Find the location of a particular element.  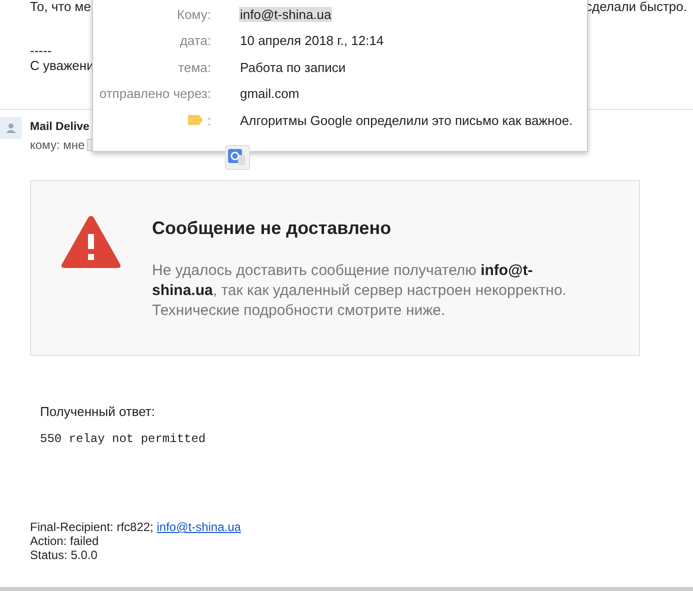

recipient-text: кому: мне is located at coordinates (57, 145).